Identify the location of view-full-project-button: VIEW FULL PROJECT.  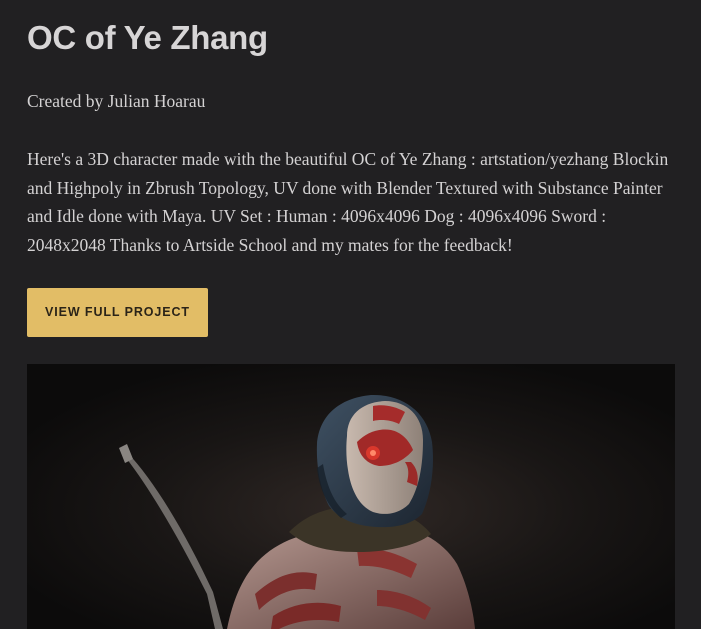
(117, 312).